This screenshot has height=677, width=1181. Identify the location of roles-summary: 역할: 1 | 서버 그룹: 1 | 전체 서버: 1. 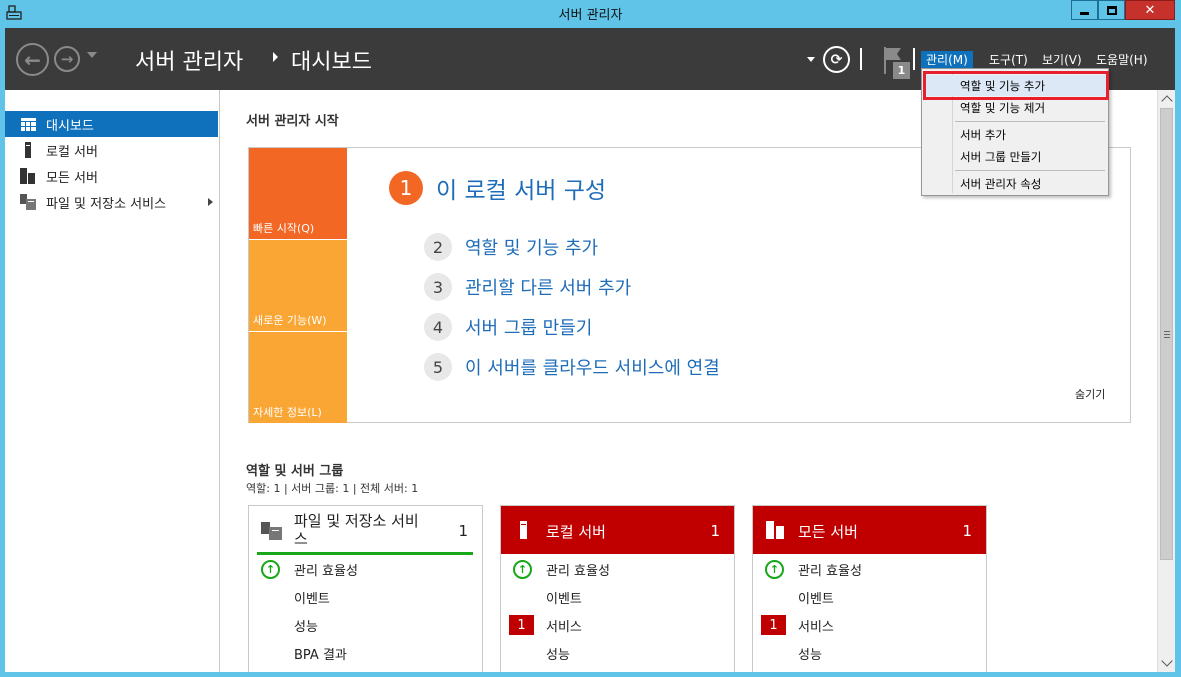
(332, 488).